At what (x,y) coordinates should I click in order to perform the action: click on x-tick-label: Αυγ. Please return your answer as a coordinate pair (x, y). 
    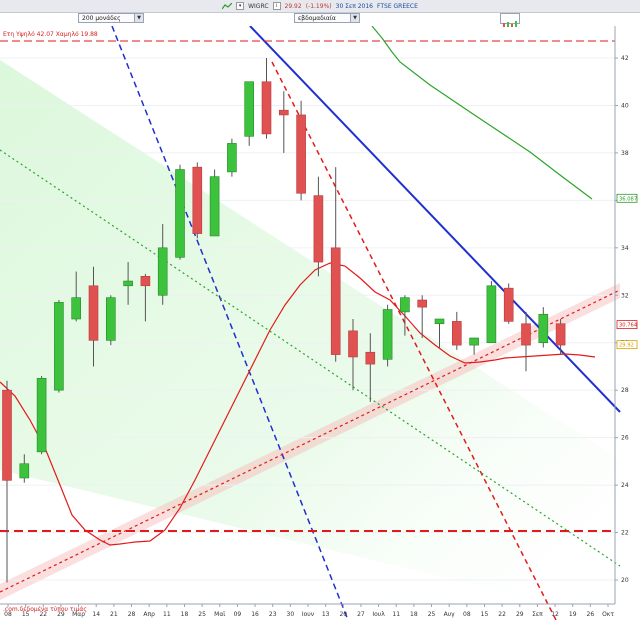
    Looking at the image, I should click on (450, 614).